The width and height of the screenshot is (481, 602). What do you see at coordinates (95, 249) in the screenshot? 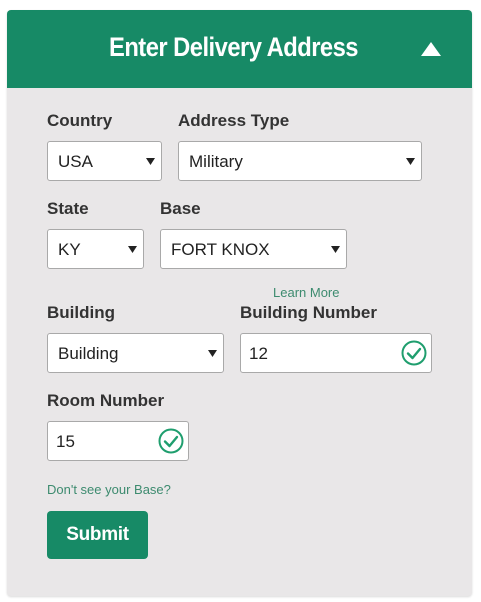
I see `state-select: KY` at bounding box center [95, 249].